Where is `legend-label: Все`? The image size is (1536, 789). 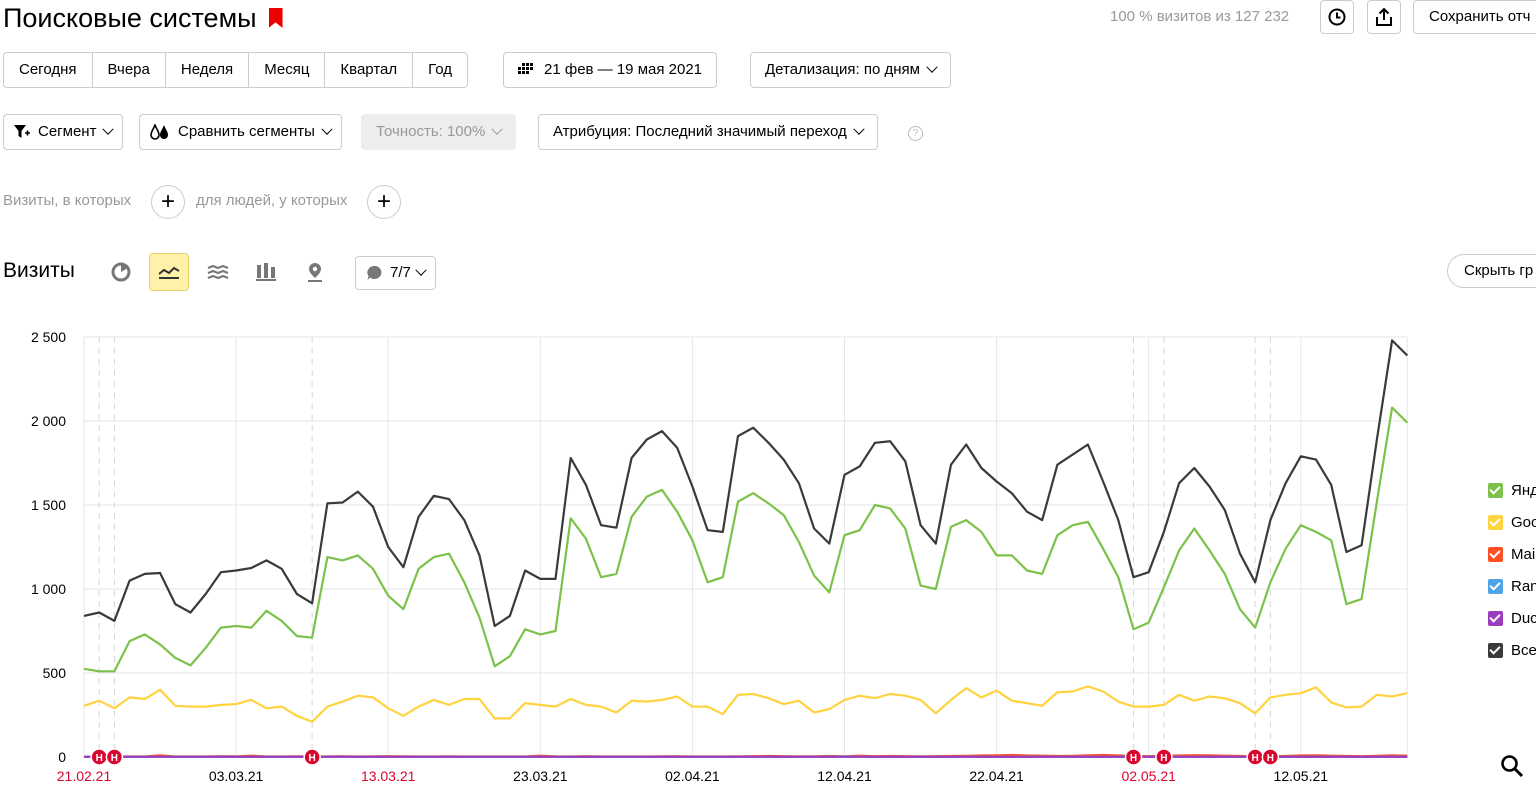 legend-label: Все is located at coordinates (1523, 650).